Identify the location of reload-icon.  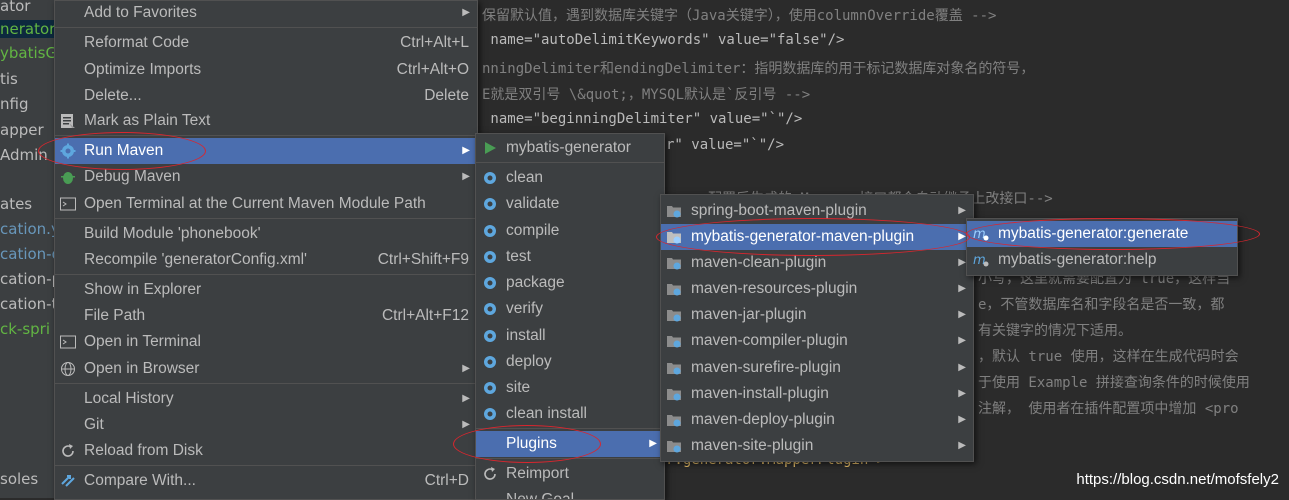
(490, 473).